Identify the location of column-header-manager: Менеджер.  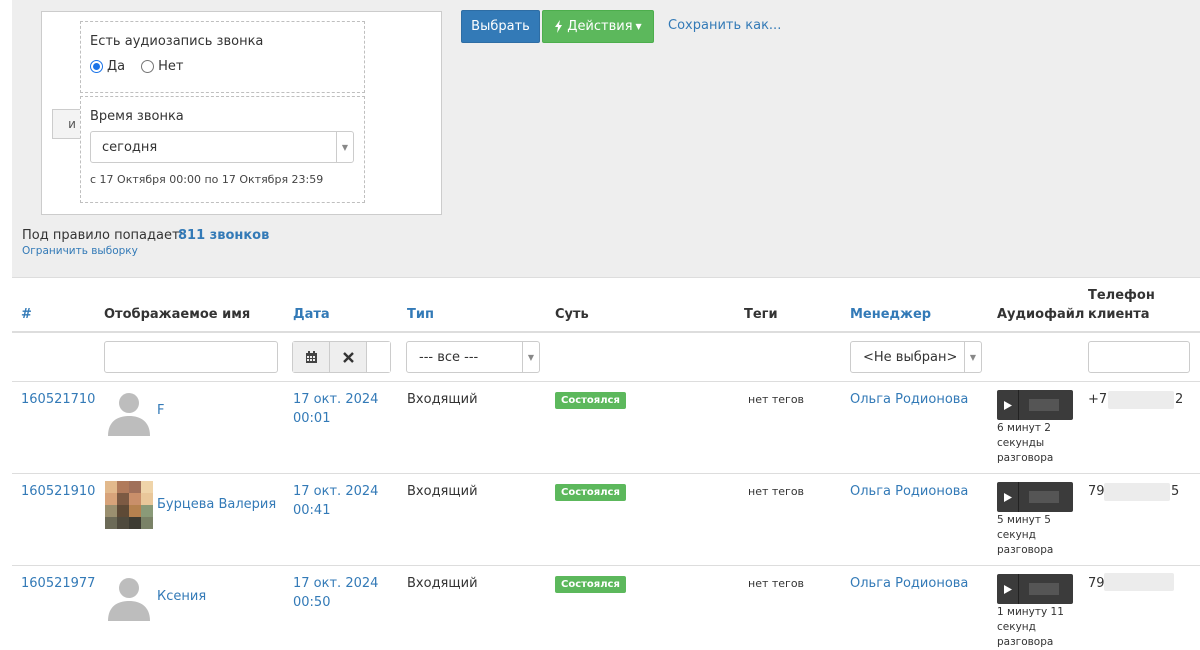
(890, 314).